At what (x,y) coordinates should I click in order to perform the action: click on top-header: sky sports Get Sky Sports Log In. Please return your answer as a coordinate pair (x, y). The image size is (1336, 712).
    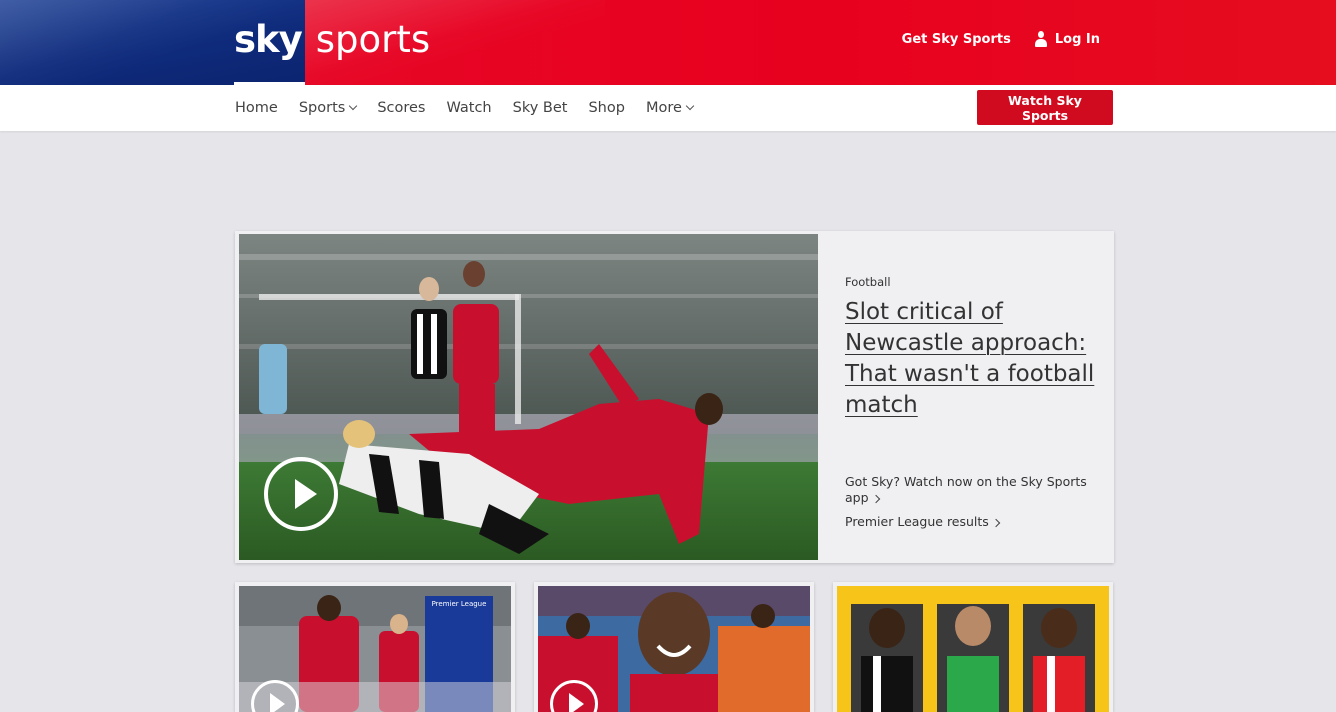
    Looking at the image, I should click on (668, 42).